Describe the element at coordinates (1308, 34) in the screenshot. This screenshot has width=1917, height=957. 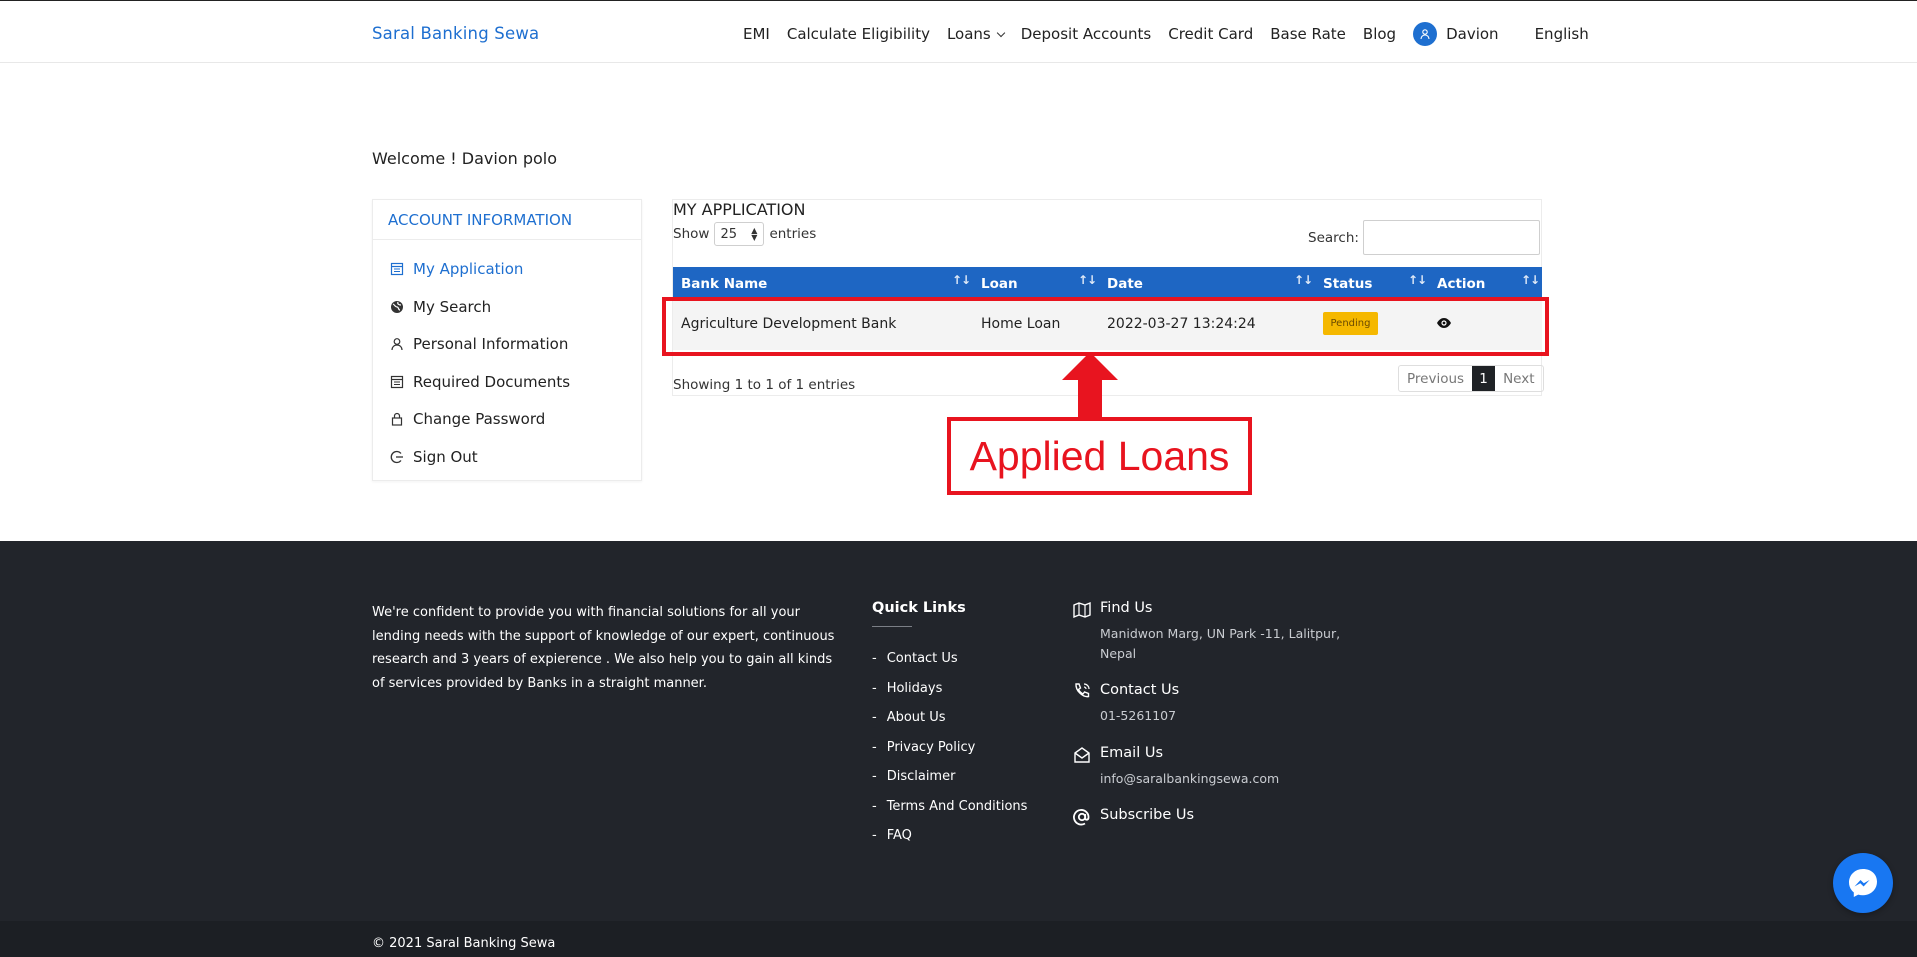
I see `nav-base-rate: Base Rate` at that location.